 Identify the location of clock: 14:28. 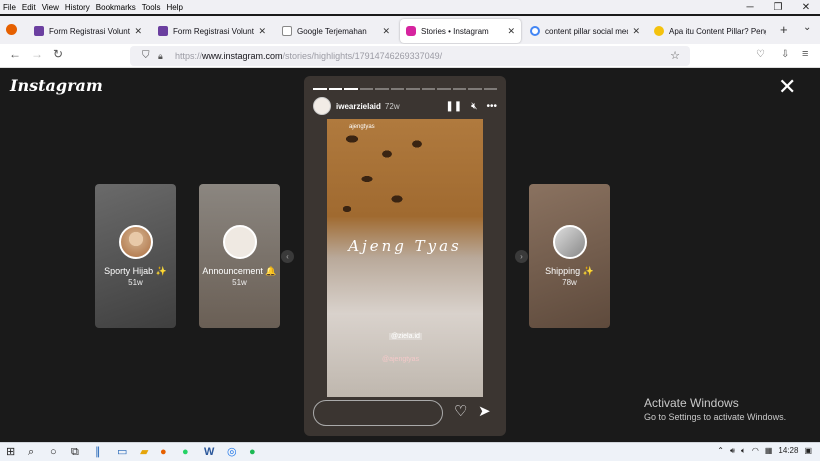
(788, 451).